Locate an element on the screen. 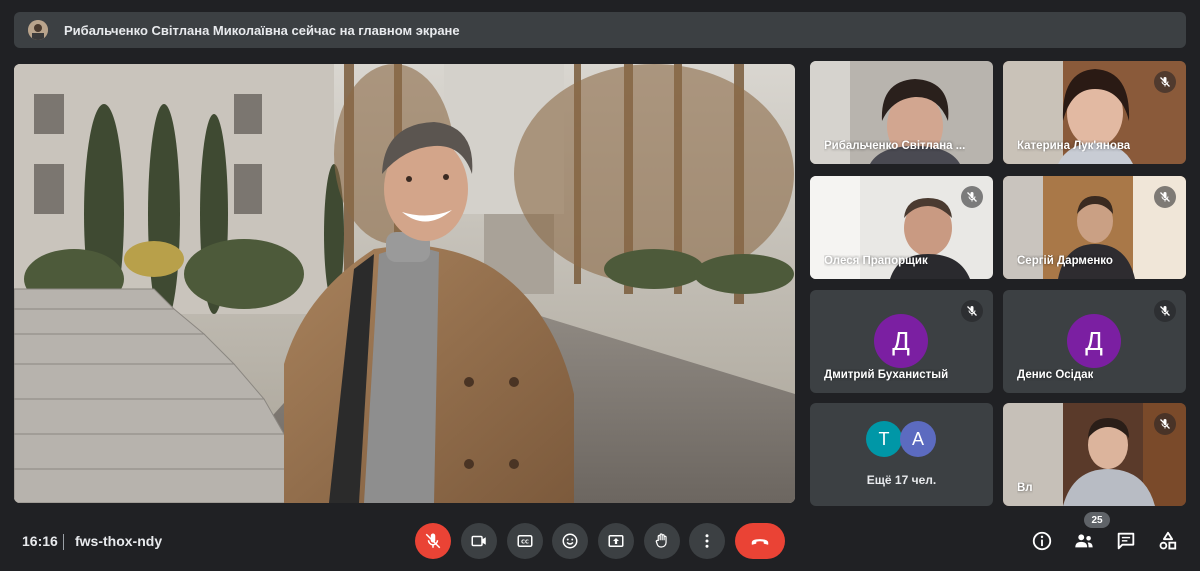  more-options-button is located at coordinates (707, 541).